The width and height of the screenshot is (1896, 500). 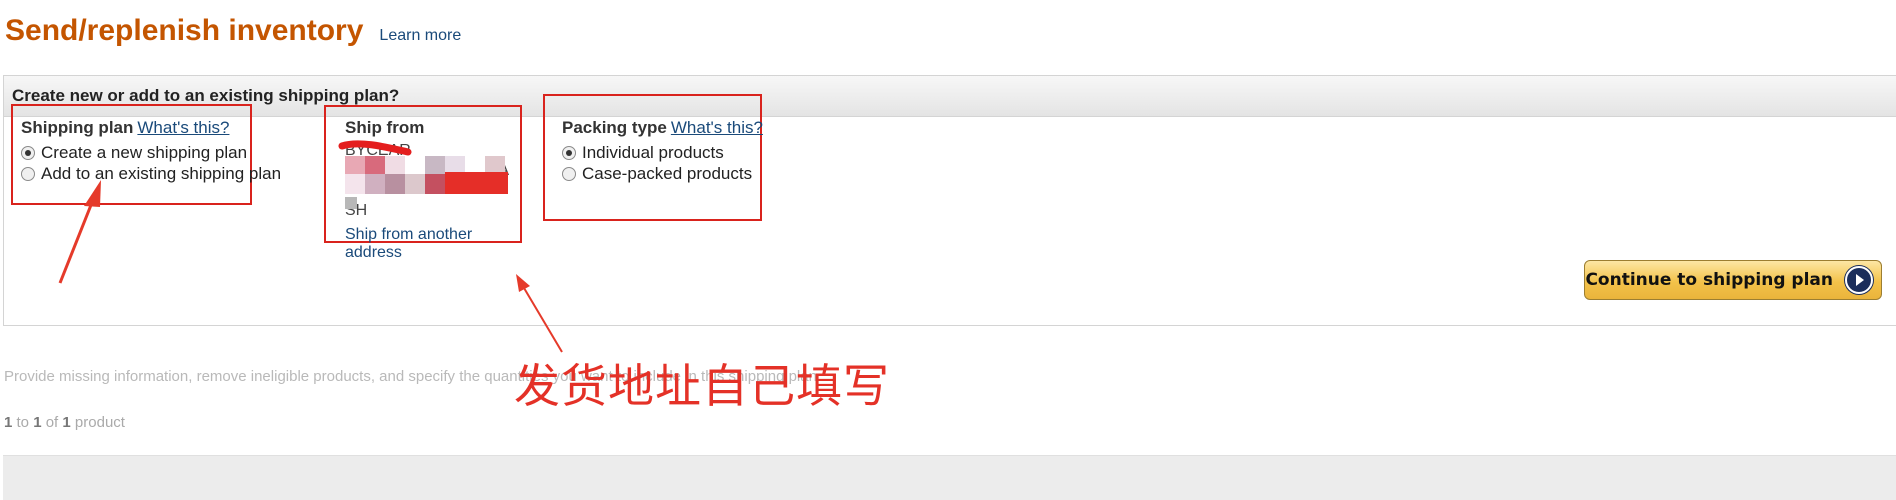 I want to click on radio-label: Individual products, so click(x=653, y=152).